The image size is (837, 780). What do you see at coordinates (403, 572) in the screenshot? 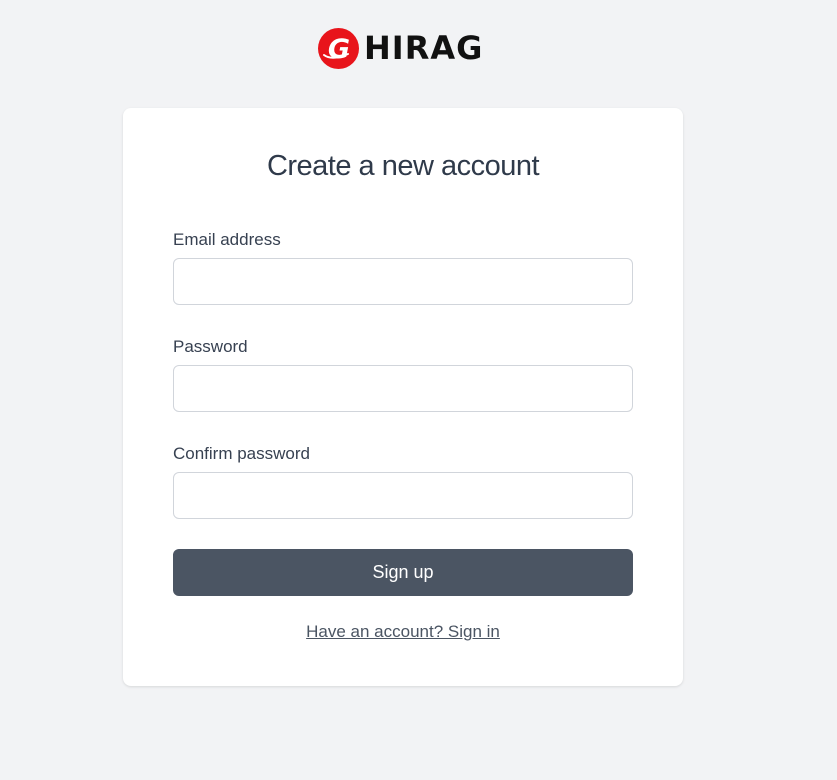
I see `sign-up-button: Sign up` at bounding box center [403, 572].